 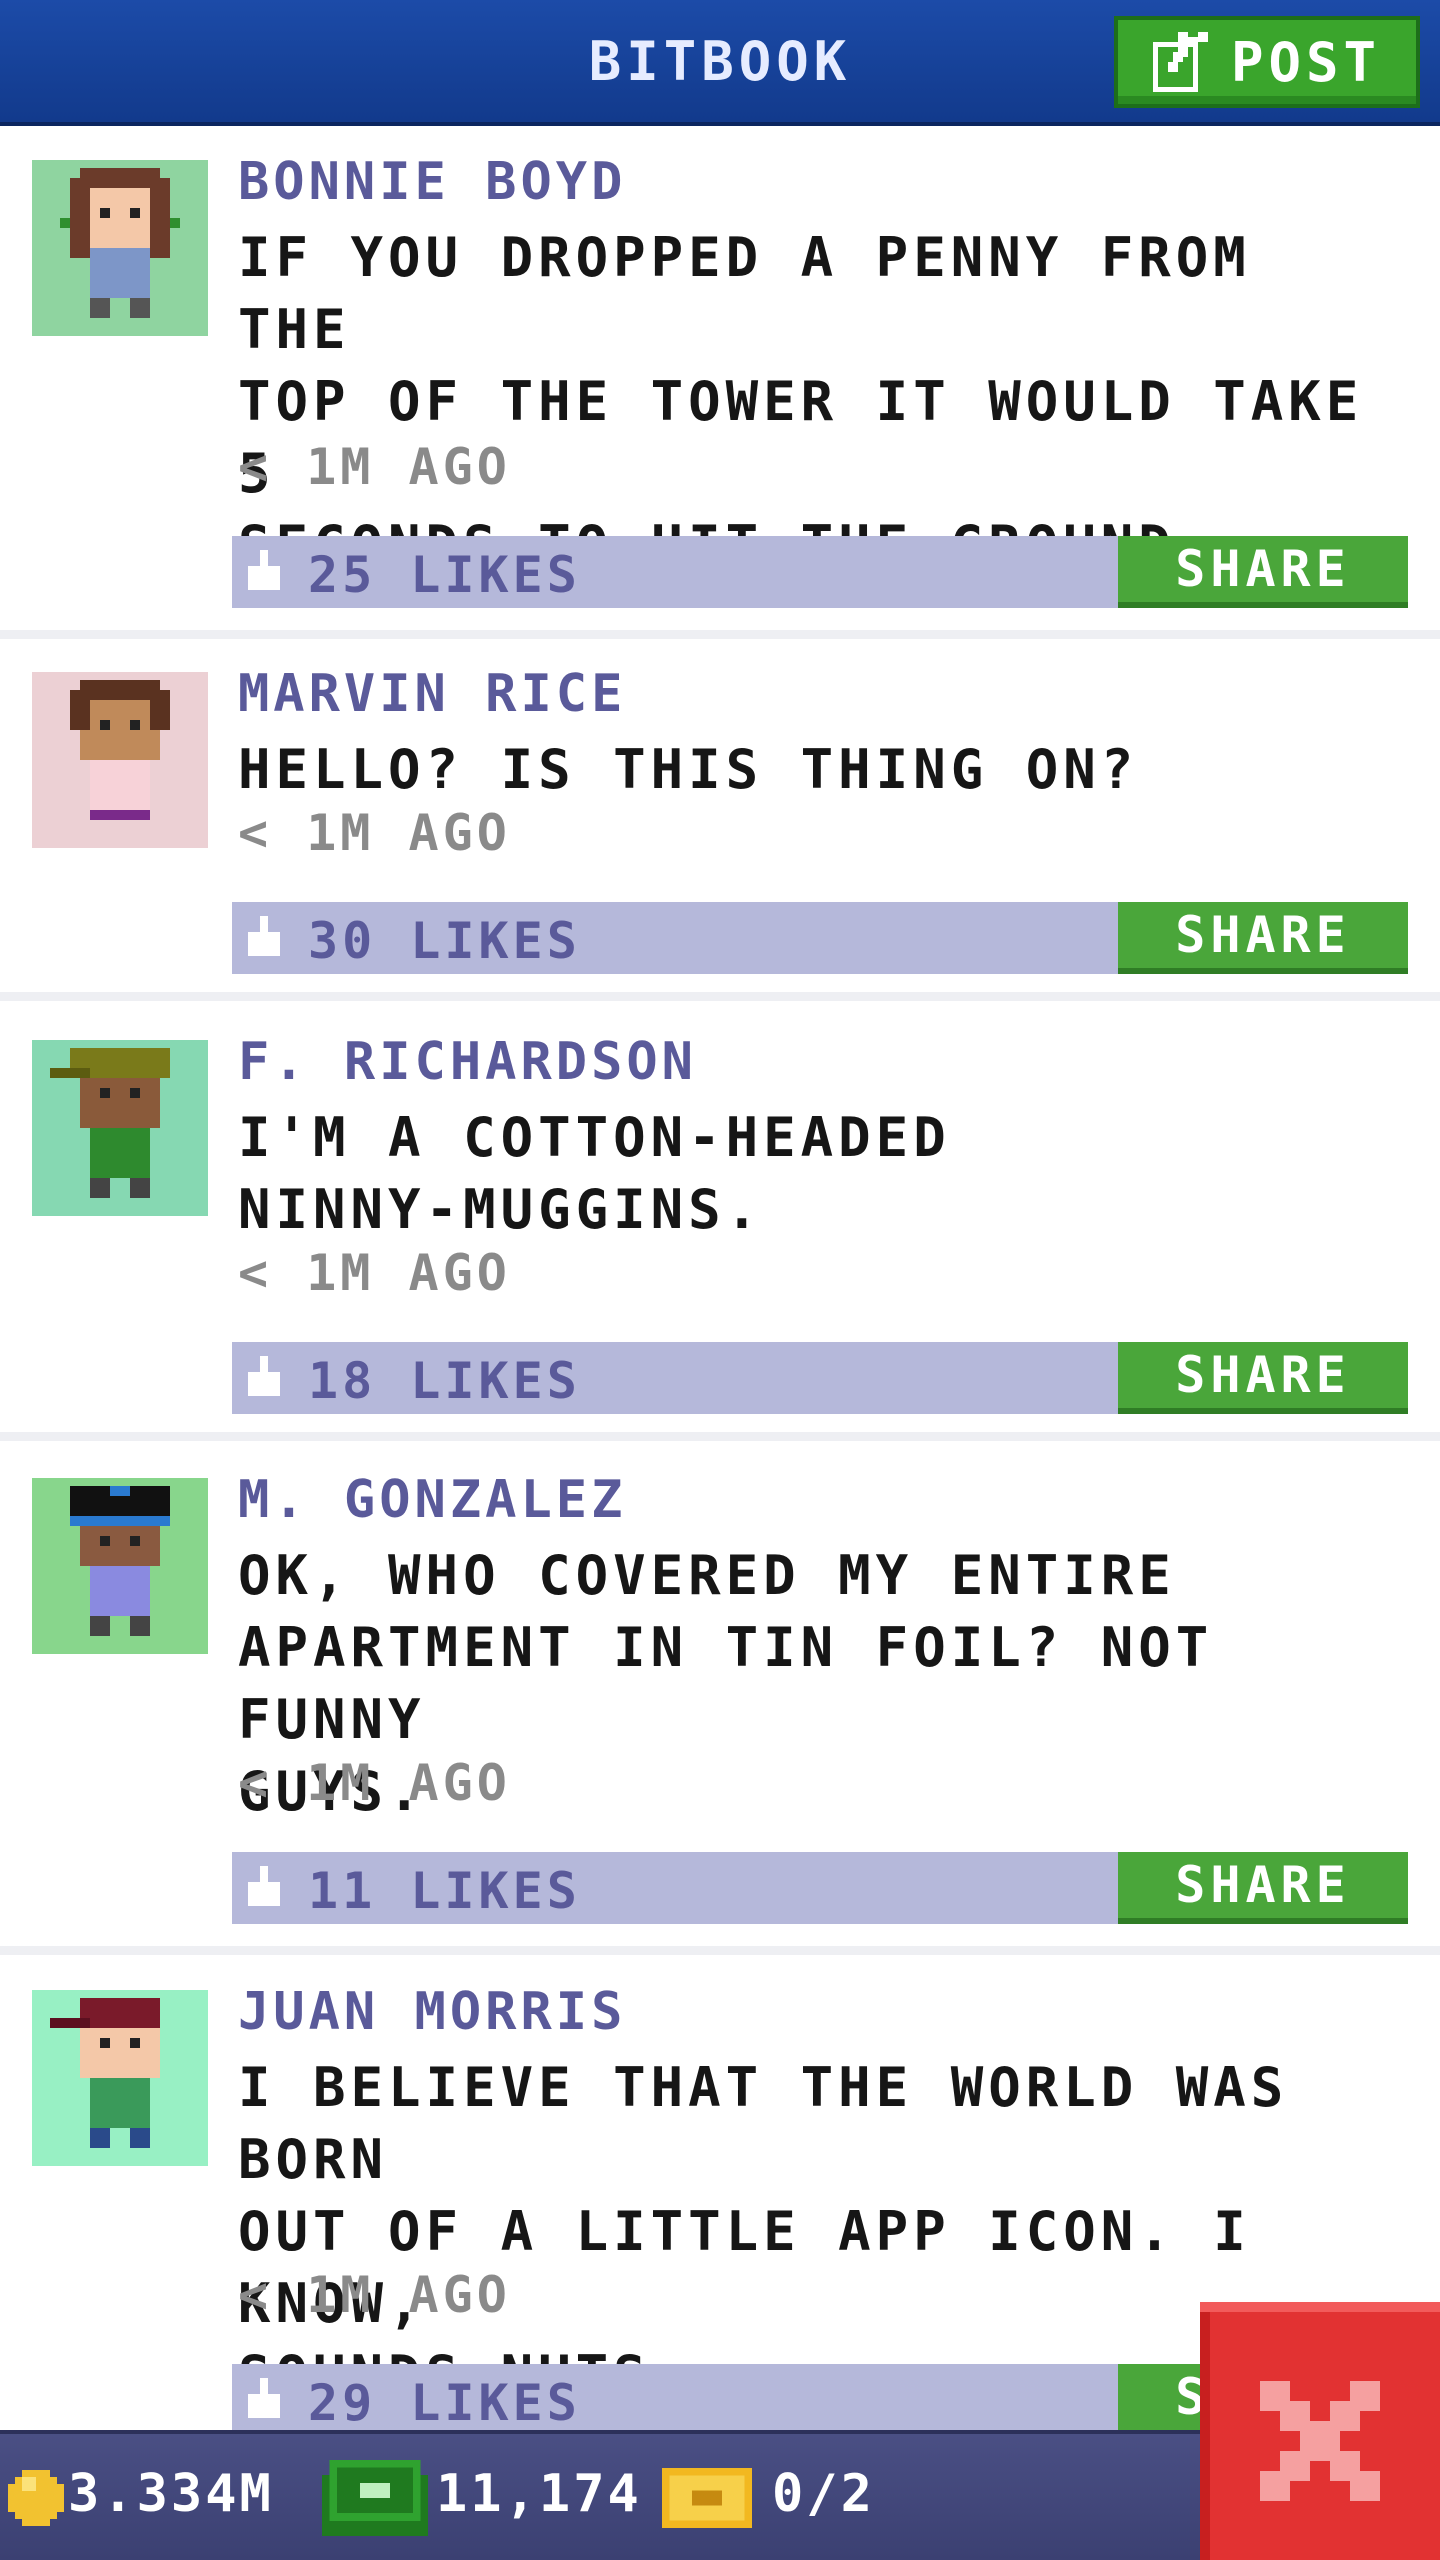 What do you see at coordinates (707, 2498) in the screenshot?
I see `ticket-icon` at bounding box center [707, 2498].